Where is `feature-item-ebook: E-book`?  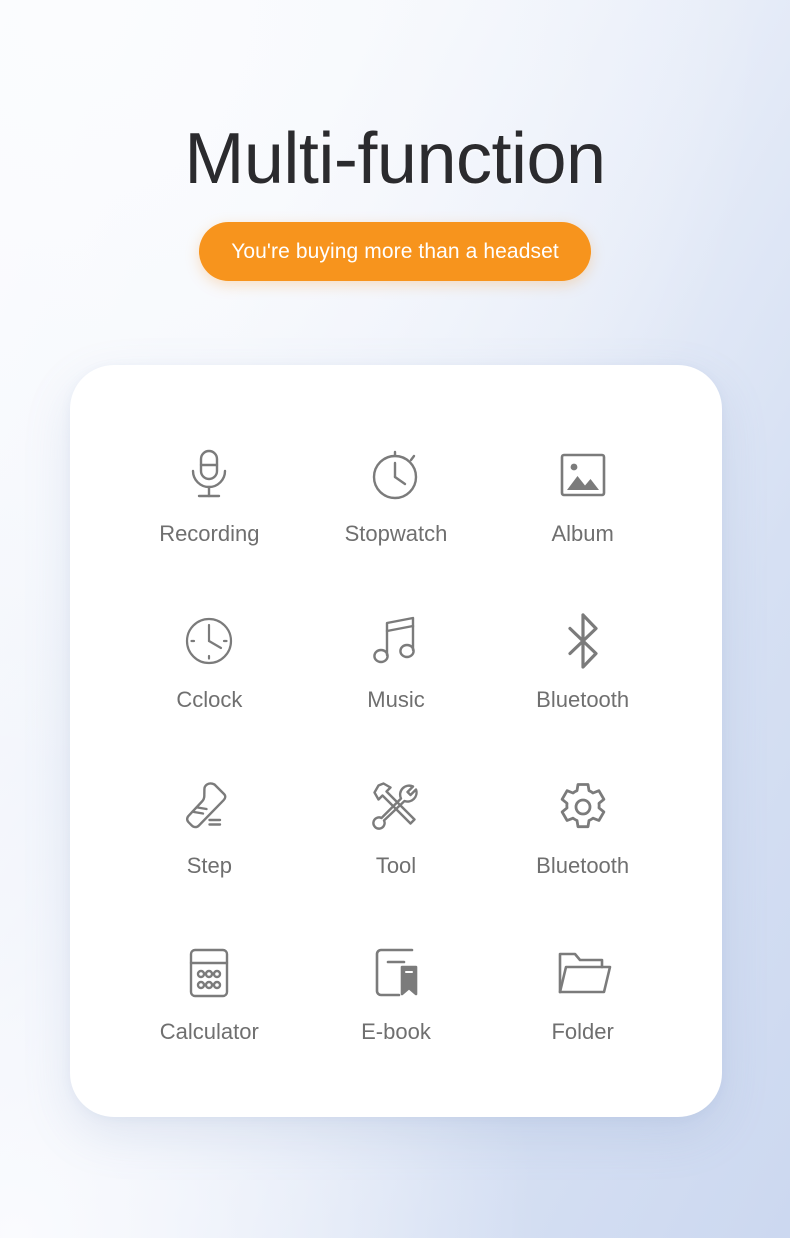 feature-item-ebook: E-book is located at coordinates (396, 994).